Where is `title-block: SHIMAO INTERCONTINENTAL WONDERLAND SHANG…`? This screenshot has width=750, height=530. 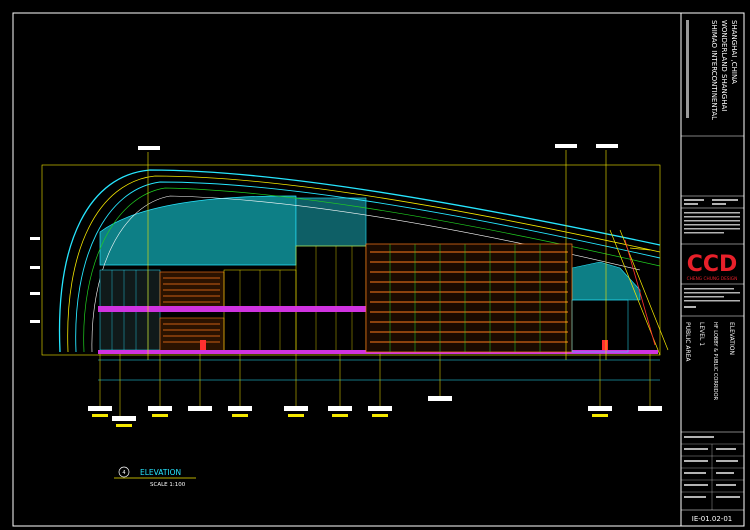
title-block: SHIMAO INTERCONTINENTAL WONDERLAND SHANG… is located at coordinates (712, 271).